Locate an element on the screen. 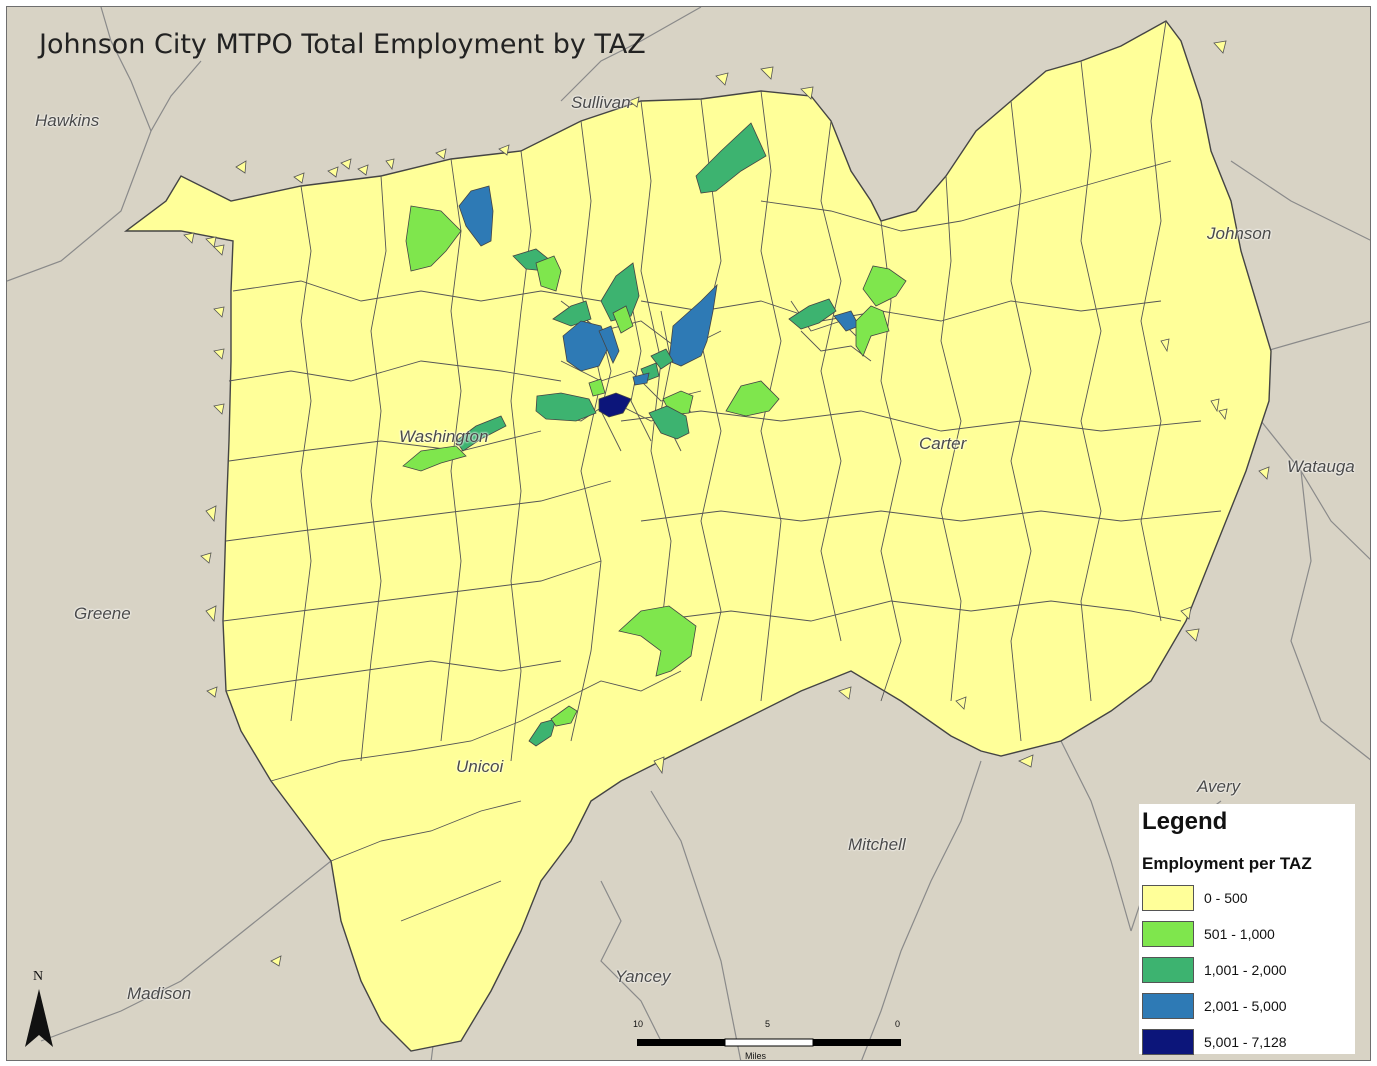  county-label-unicoi: Unicoi is located at coordinates (480, 766).